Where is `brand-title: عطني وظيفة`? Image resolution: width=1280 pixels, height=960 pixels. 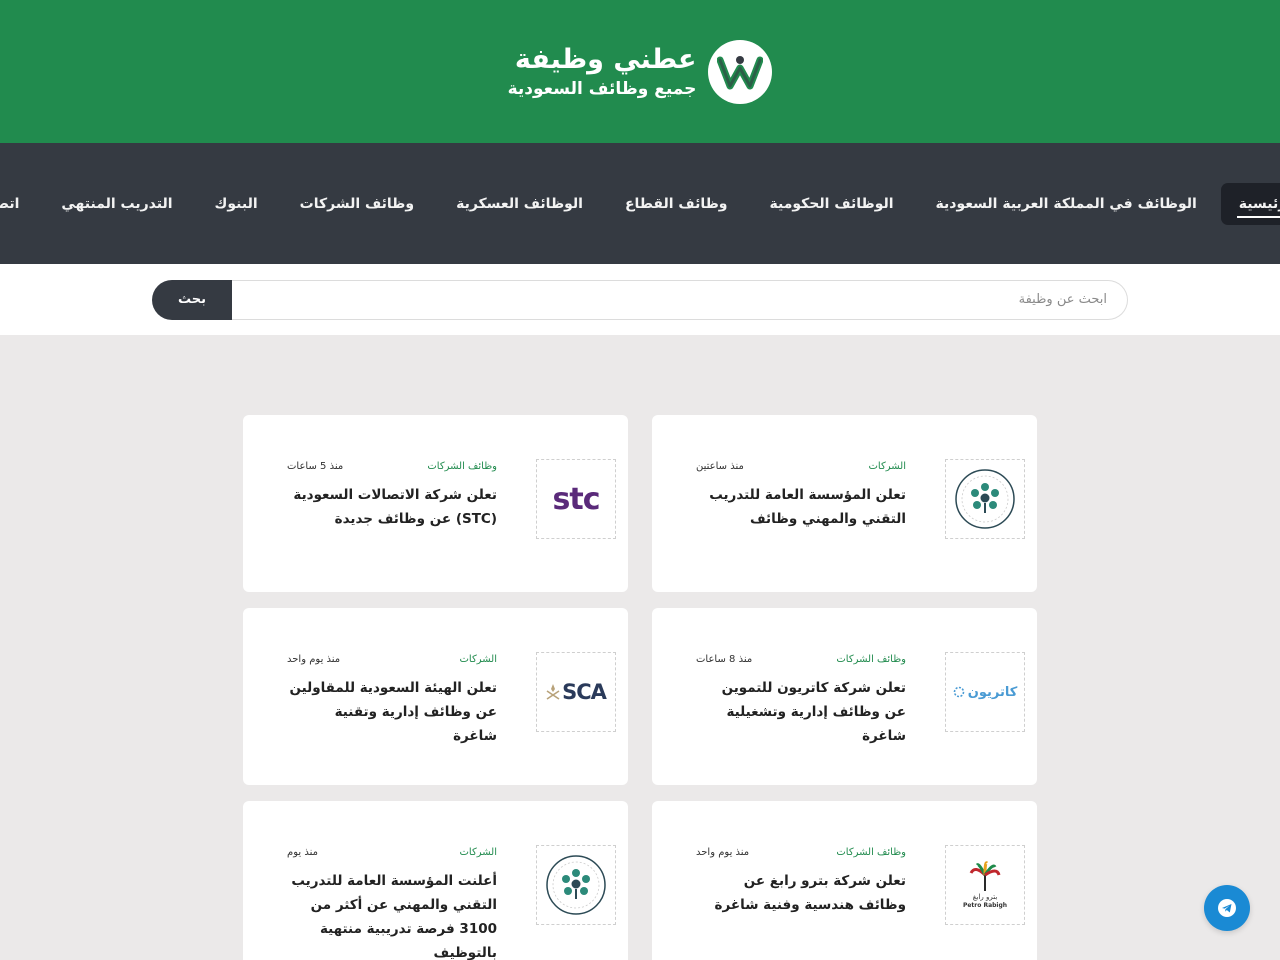 brand-title: عطني وظيفة is located at coordinates (605, 59).